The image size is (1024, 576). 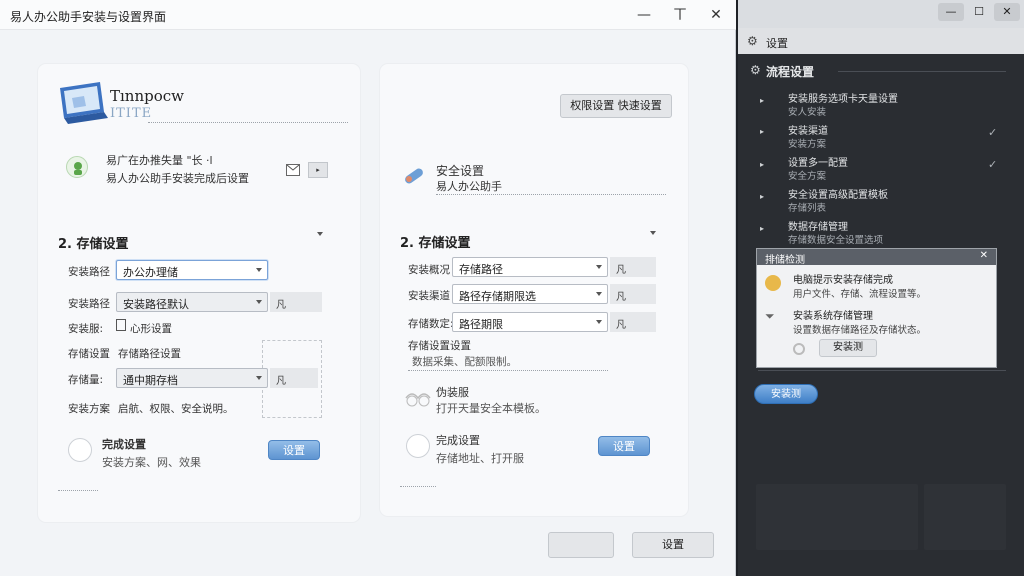 I want to click on app-icon, so click(x=77, y=167).